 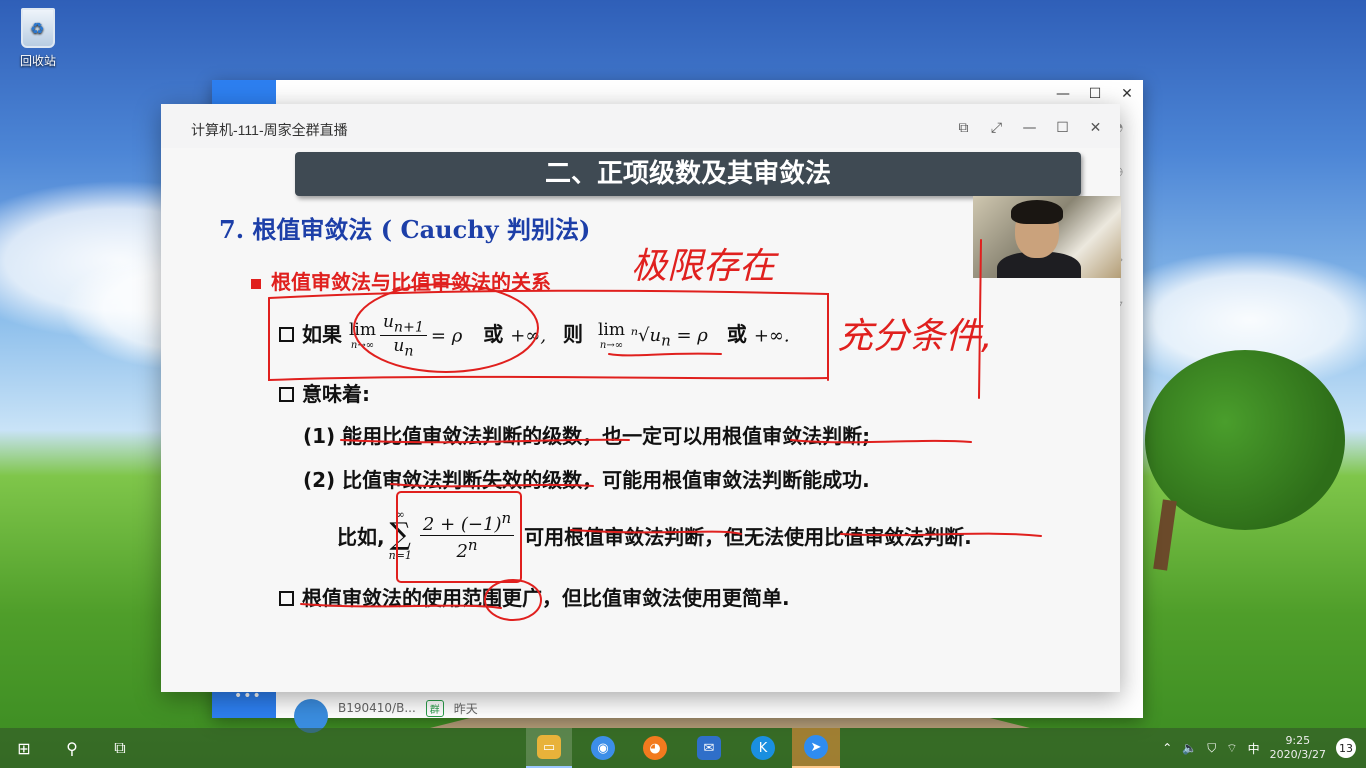 What do you see at coordinates (1165, 535) in the screenshot?
I see `tree-trunk` at bounding box center [1165, 535].